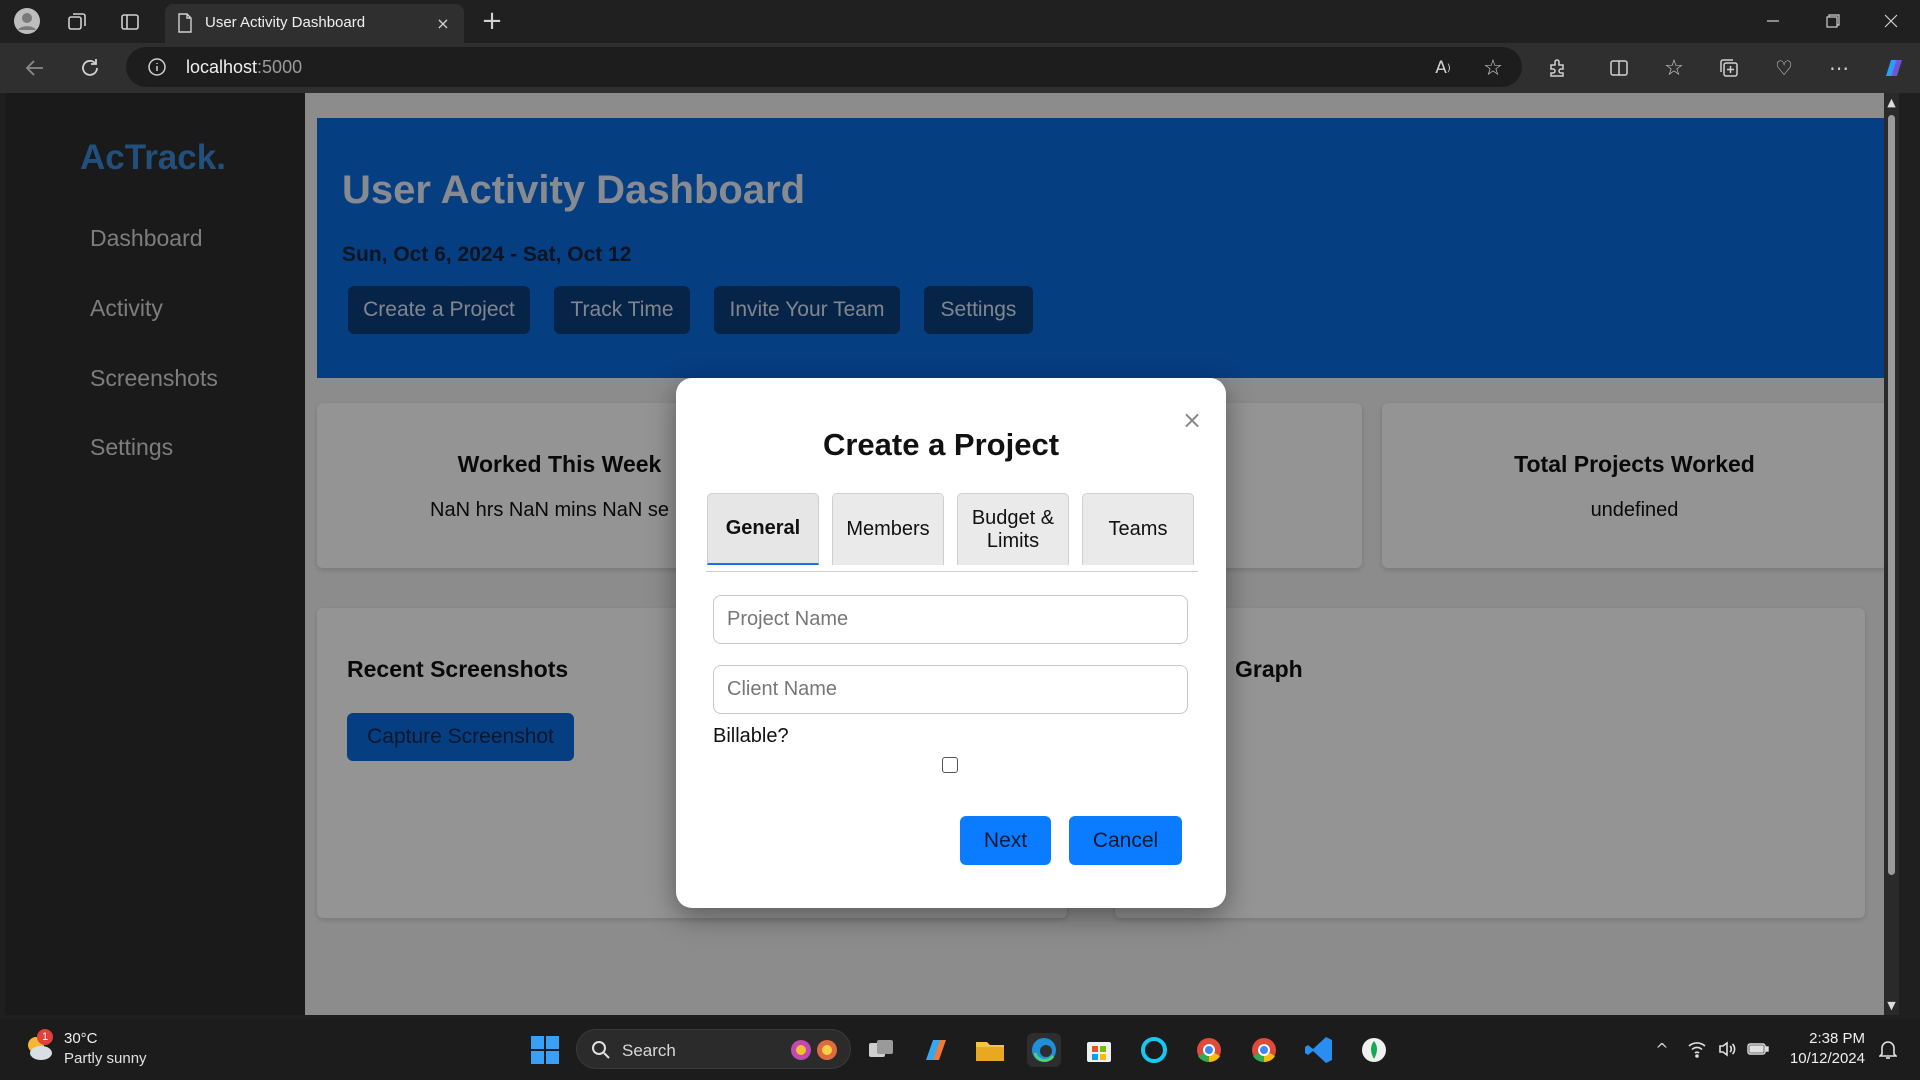  Describe the element at coordinates (649, 1050) in the screenshot. I see `search-label: Search` at that location.